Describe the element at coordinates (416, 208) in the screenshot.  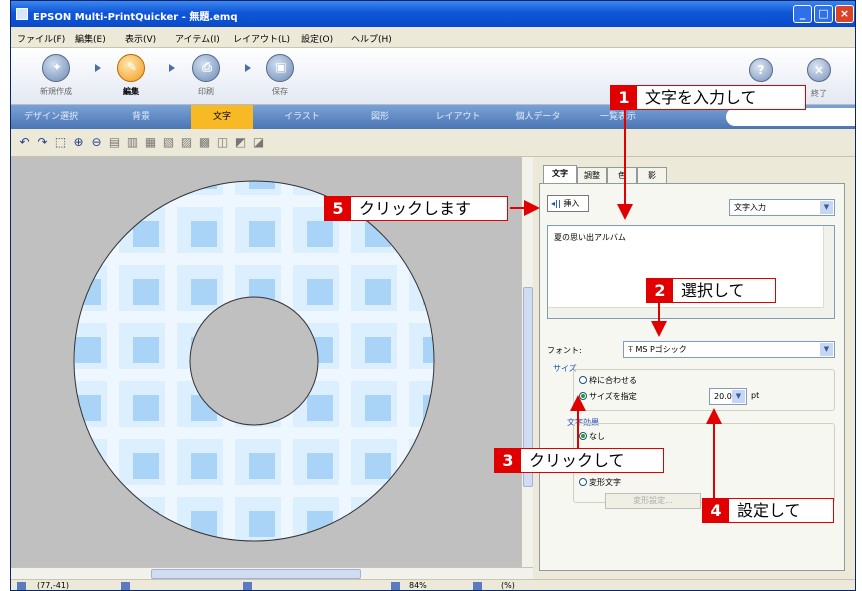
I see `callout-step-5: 5 クリックします` at that location.